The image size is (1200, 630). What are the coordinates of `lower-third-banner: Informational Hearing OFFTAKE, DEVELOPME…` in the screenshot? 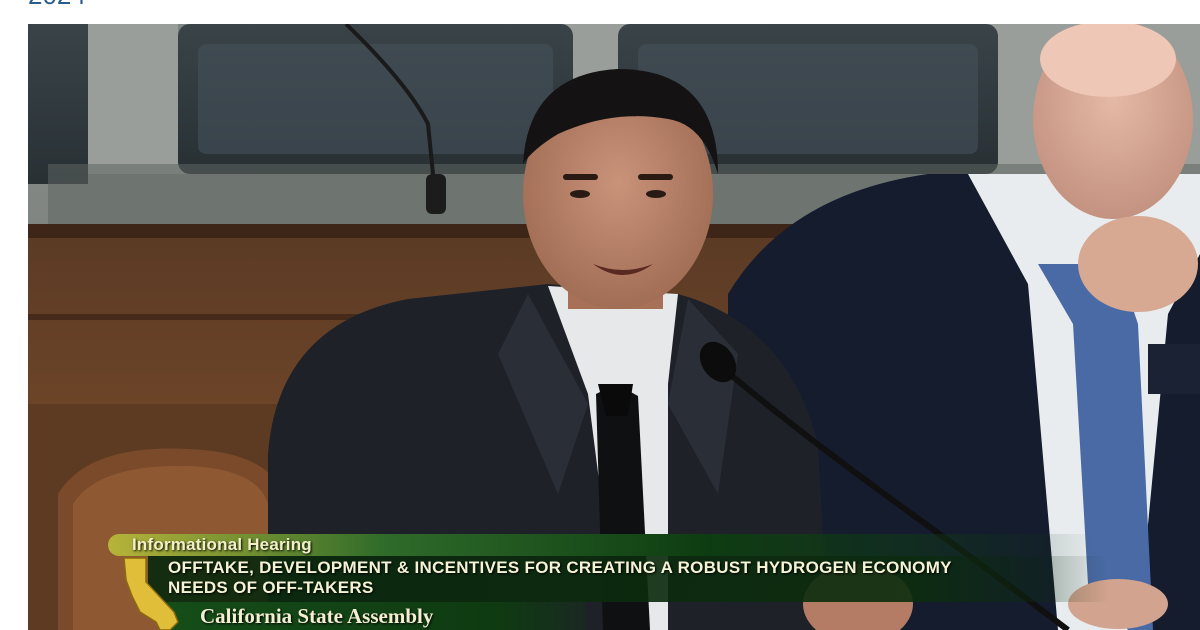 It's located at (608, 580).